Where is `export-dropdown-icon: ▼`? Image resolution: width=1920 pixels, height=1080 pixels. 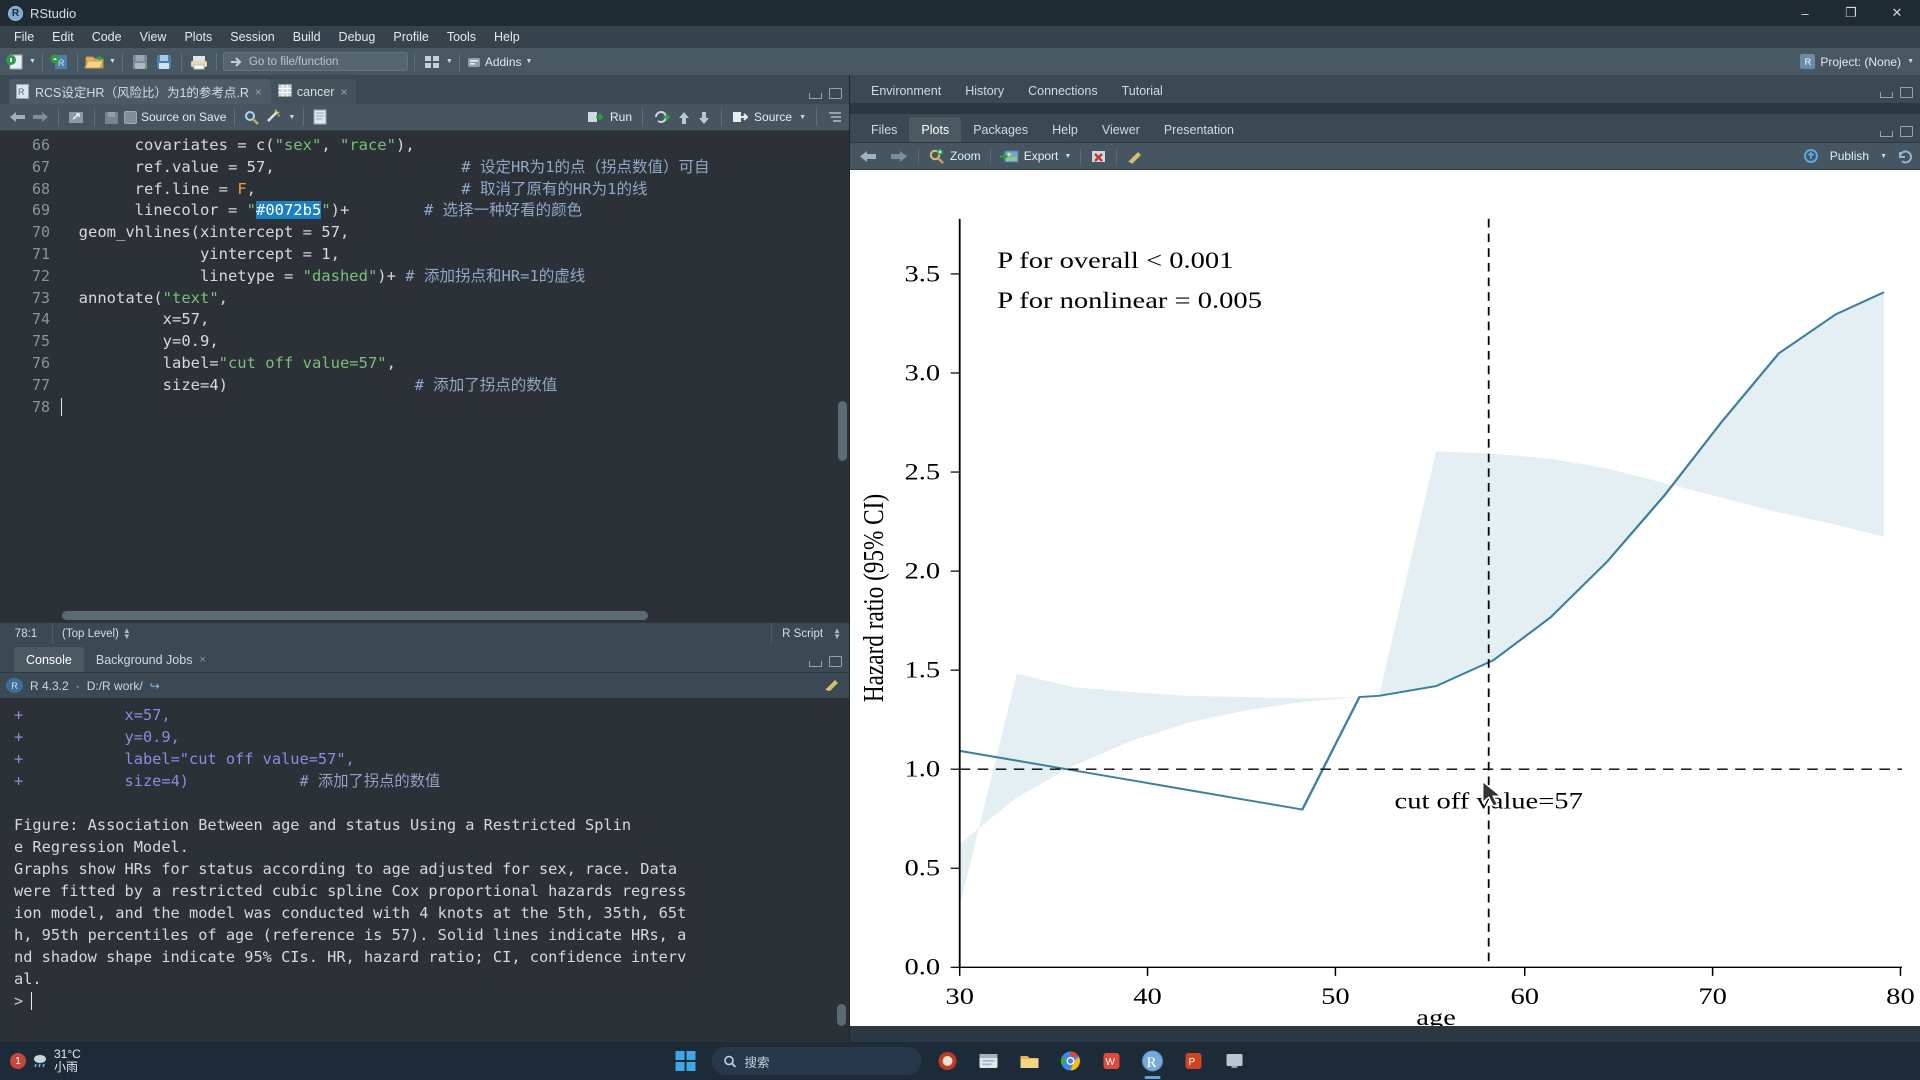
export-dropdown-icon: ▼ is located at coordinates (1067, 156).